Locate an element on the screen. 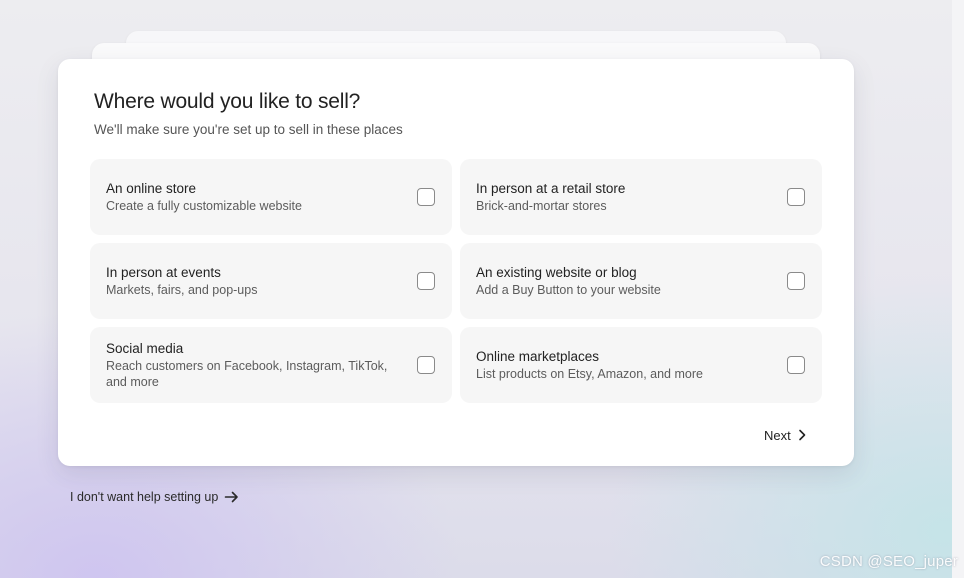 This screenshot has width=964, height=578. option-title: An online store is located at coordinates (151, 188).